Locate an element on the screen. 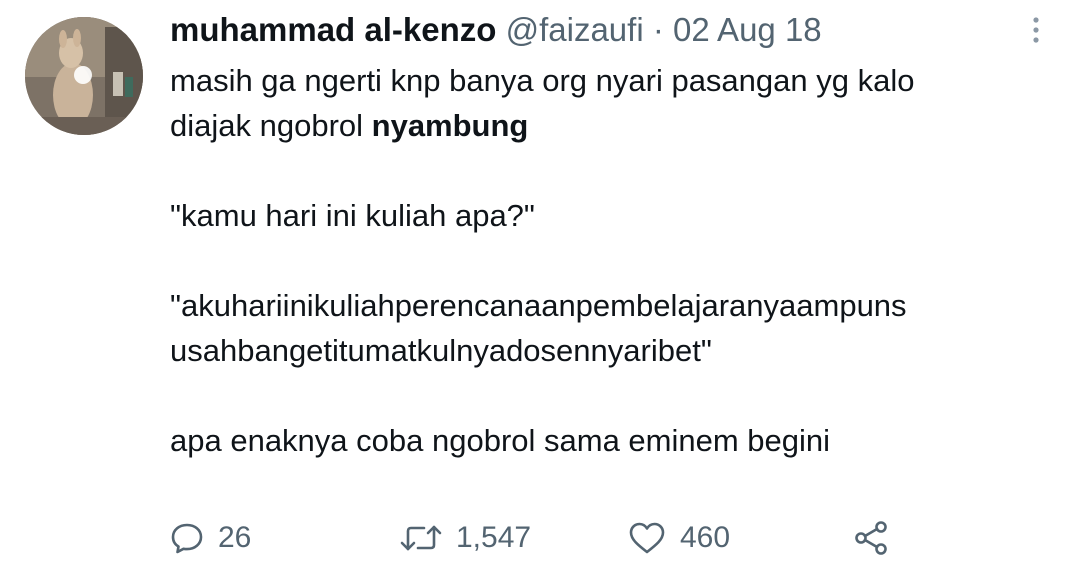  reply-icon is located at coordinates (187, 538).